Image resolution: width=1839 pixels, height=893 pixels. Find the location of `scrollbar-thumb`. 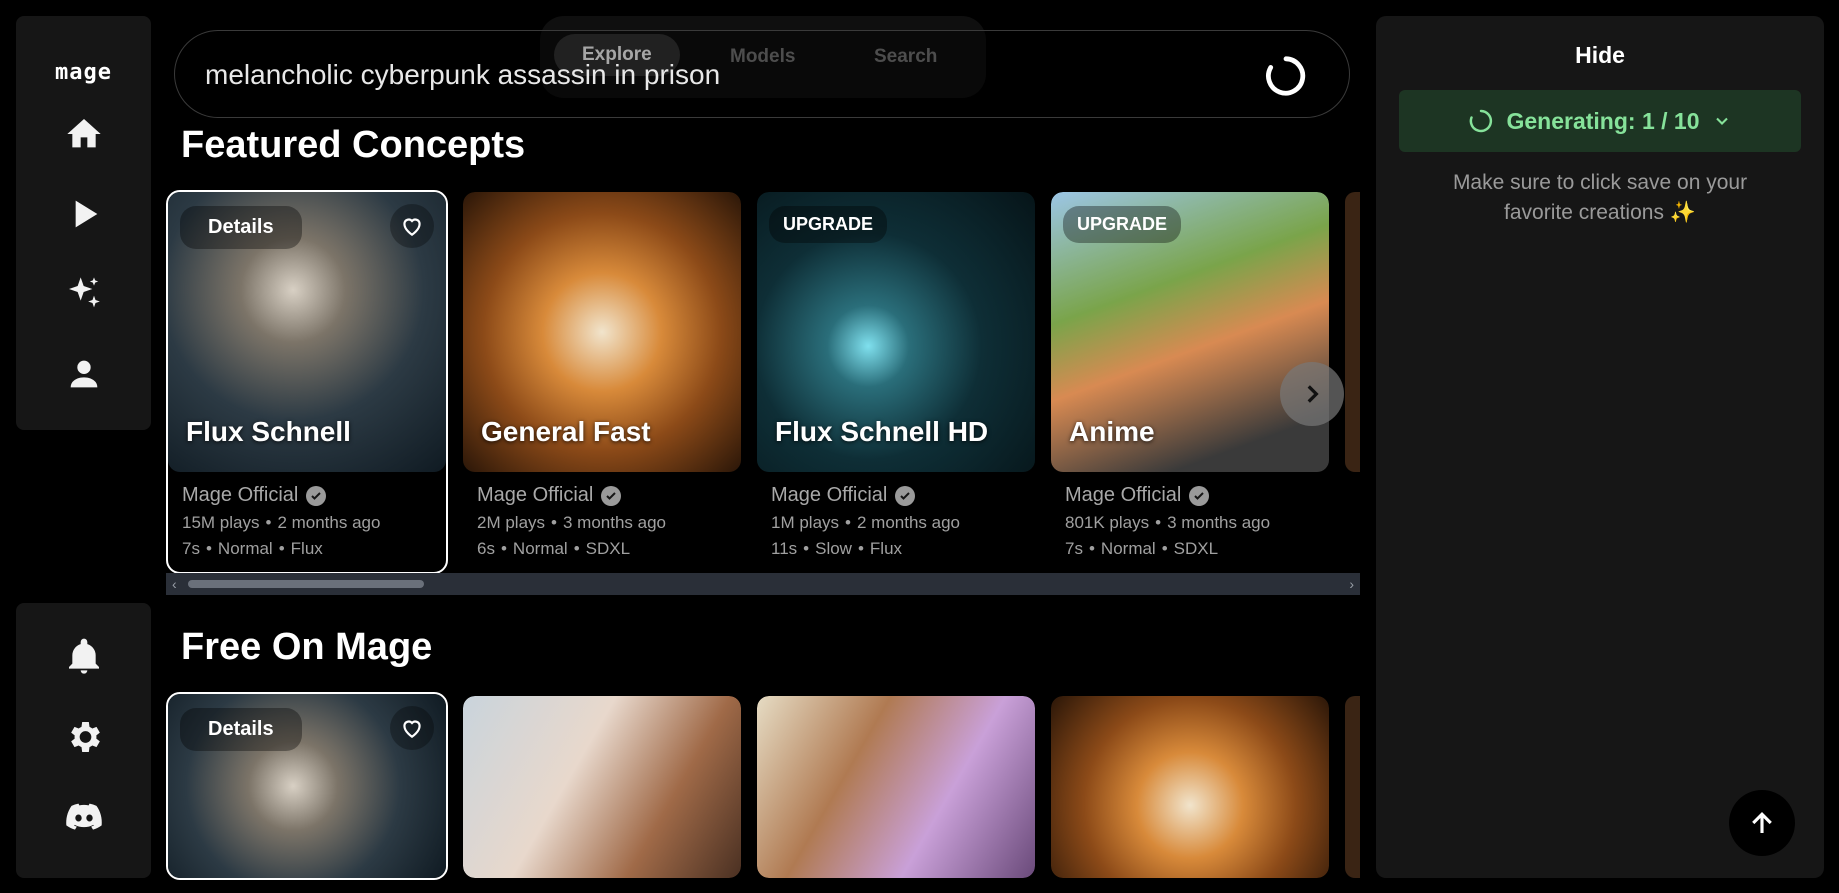

scrollbar-thumb is located at coordinates (306, 584).